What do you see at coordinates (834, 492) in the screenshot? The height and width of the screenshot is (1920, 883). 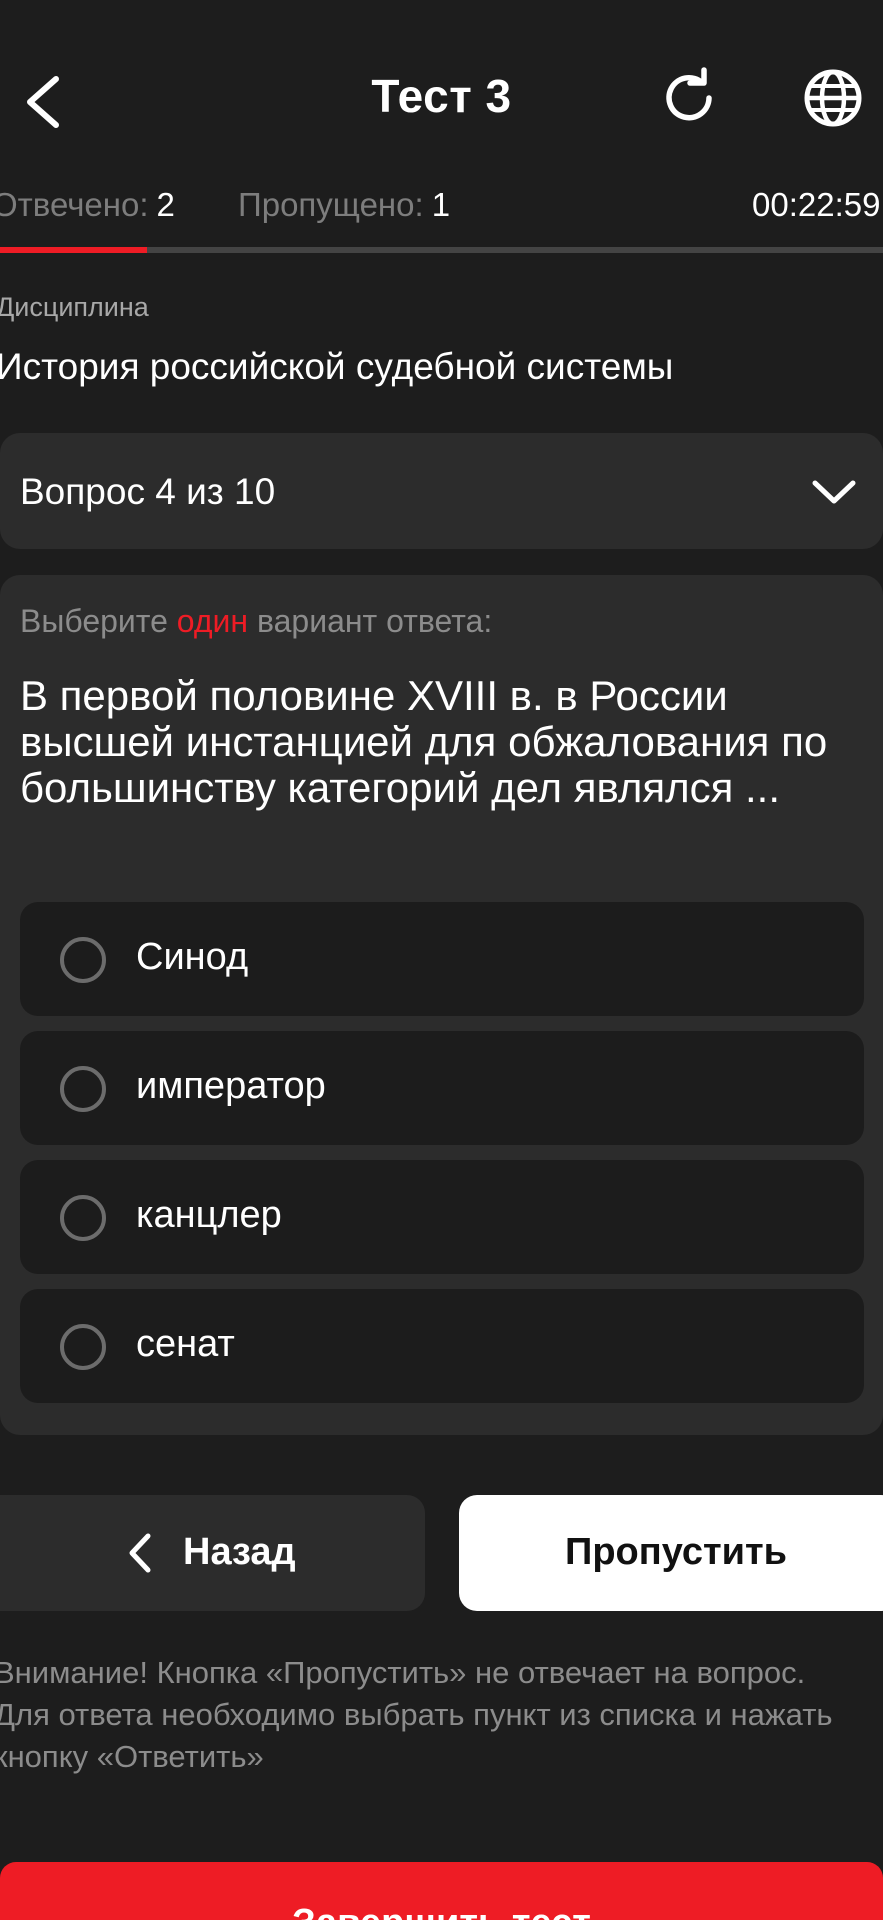 I see `chevron-down-icon` at bounding box center [834, 492].